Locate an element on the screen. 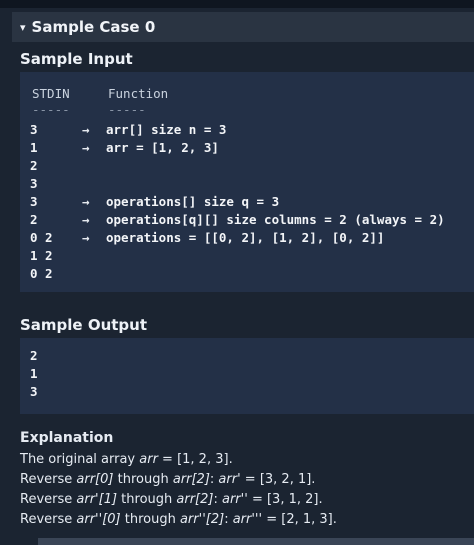 This screenshot has height=545, width=474. sample-case-title: Sample Case 0 is located at coordinates (93, 27).